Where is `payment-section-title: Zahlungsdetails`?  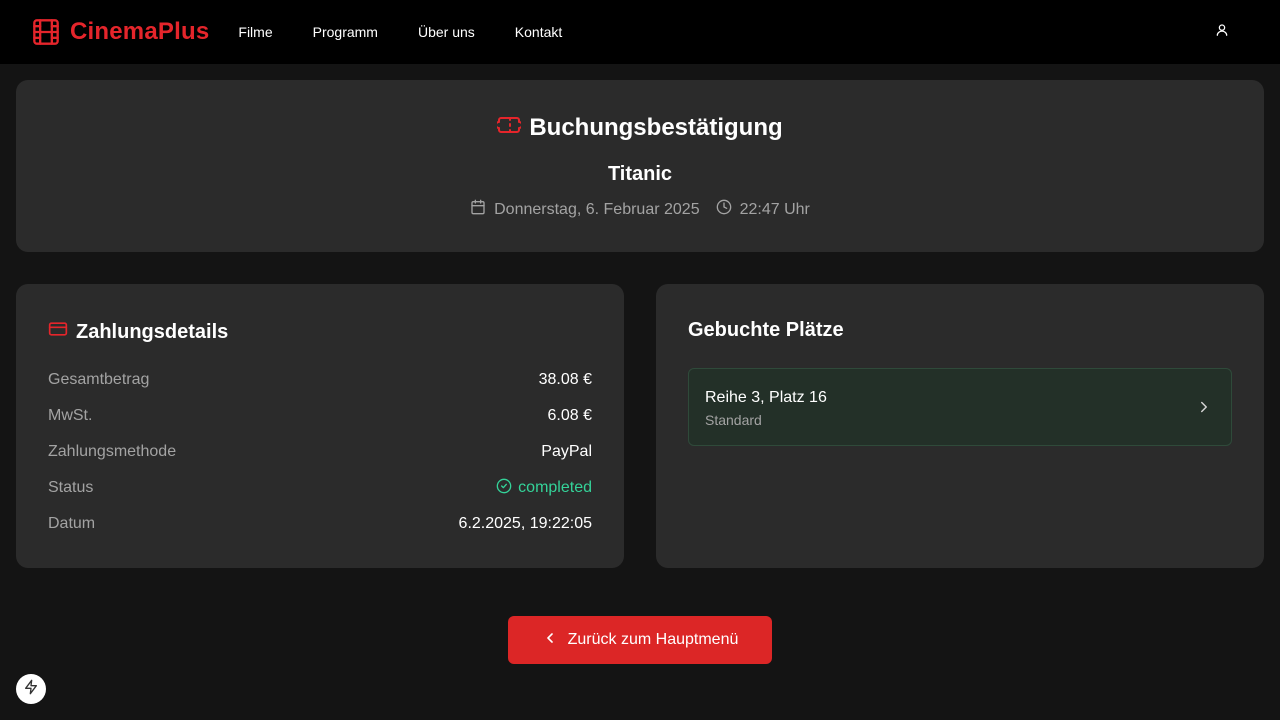 payment-section-title: Zahlungsdetails is located at coordinates (138, 332).